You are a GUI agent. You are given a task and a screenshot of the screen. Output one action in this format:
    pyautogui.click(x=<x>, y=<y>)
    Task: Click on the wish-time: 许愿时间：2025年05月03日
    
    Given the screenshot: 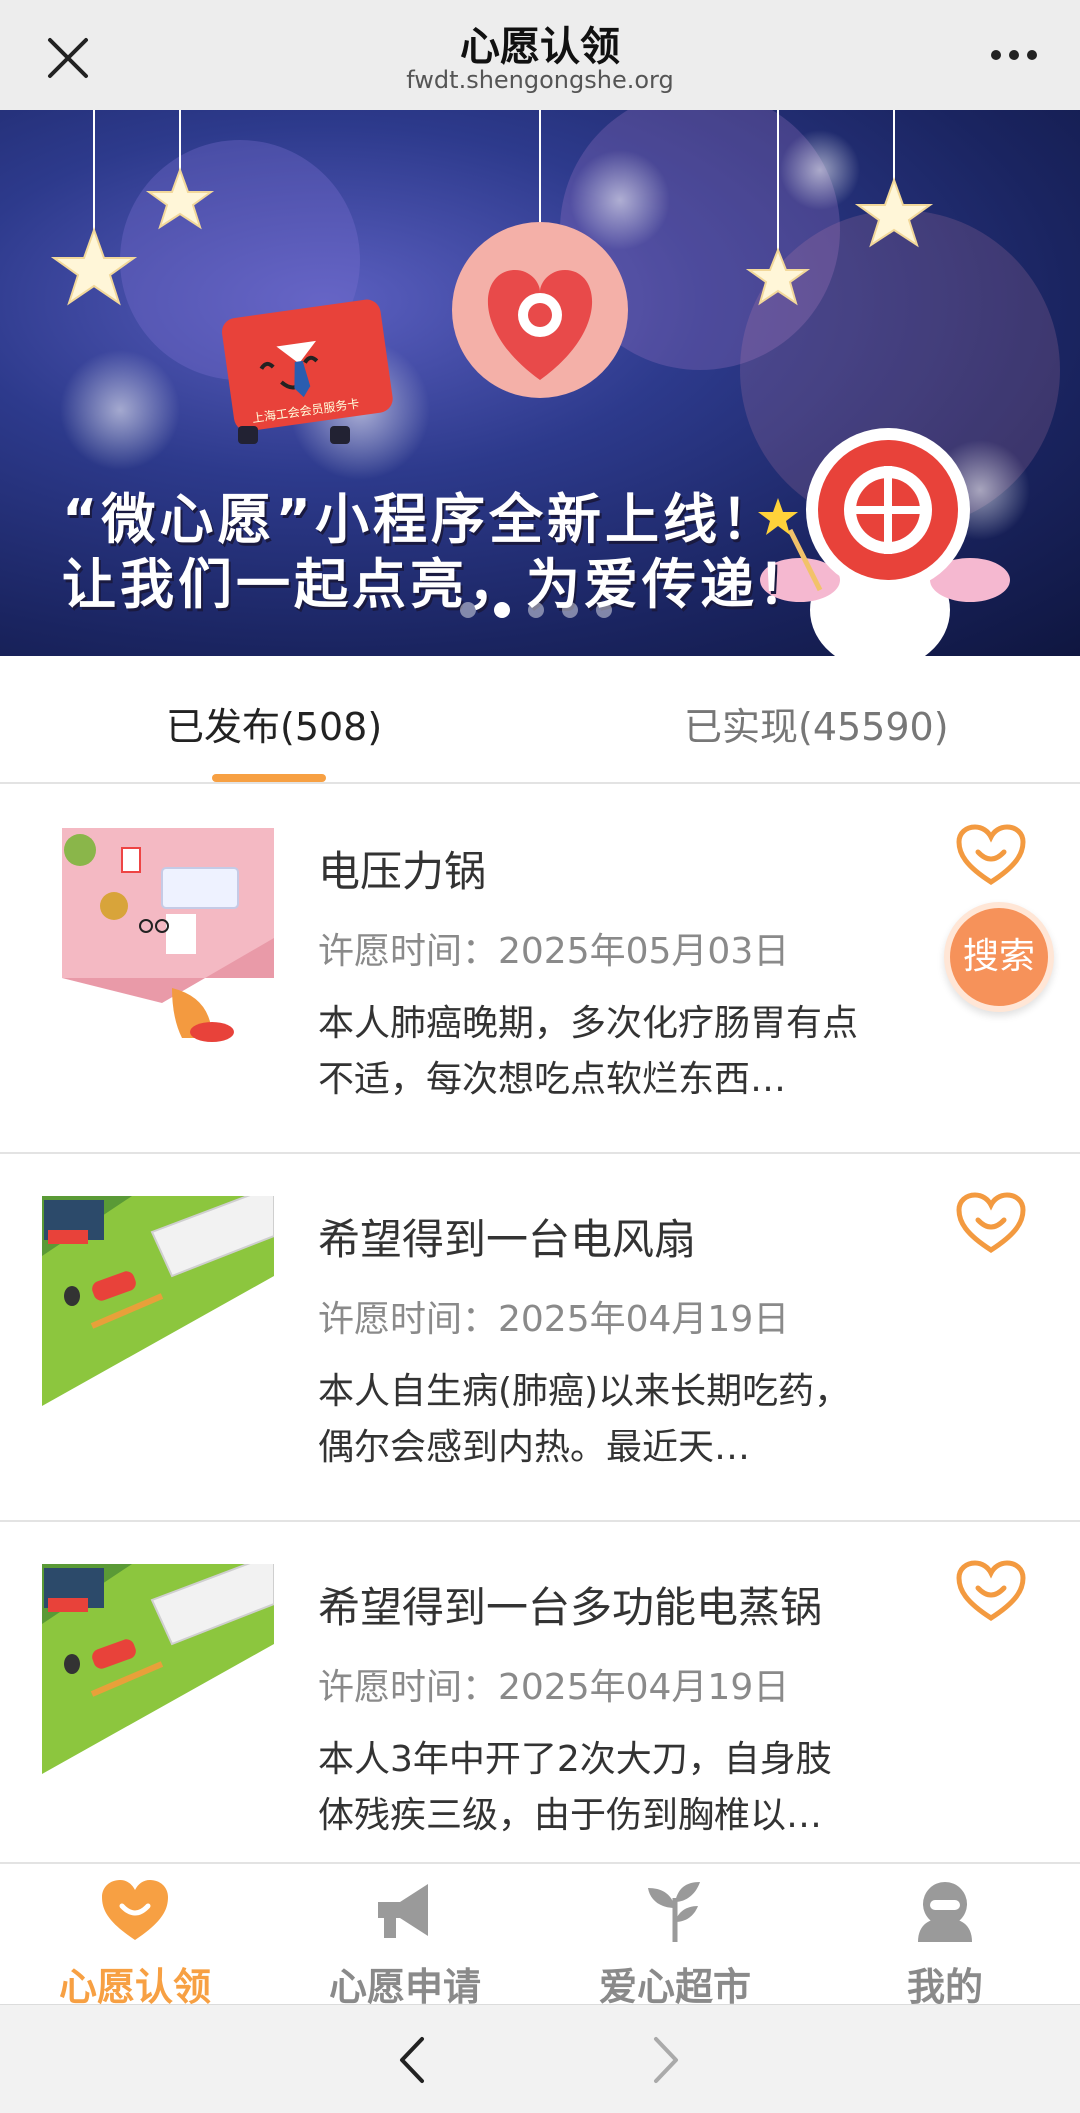 What is the action you would take?
    pyautogui.click(x=554, y=951)
    